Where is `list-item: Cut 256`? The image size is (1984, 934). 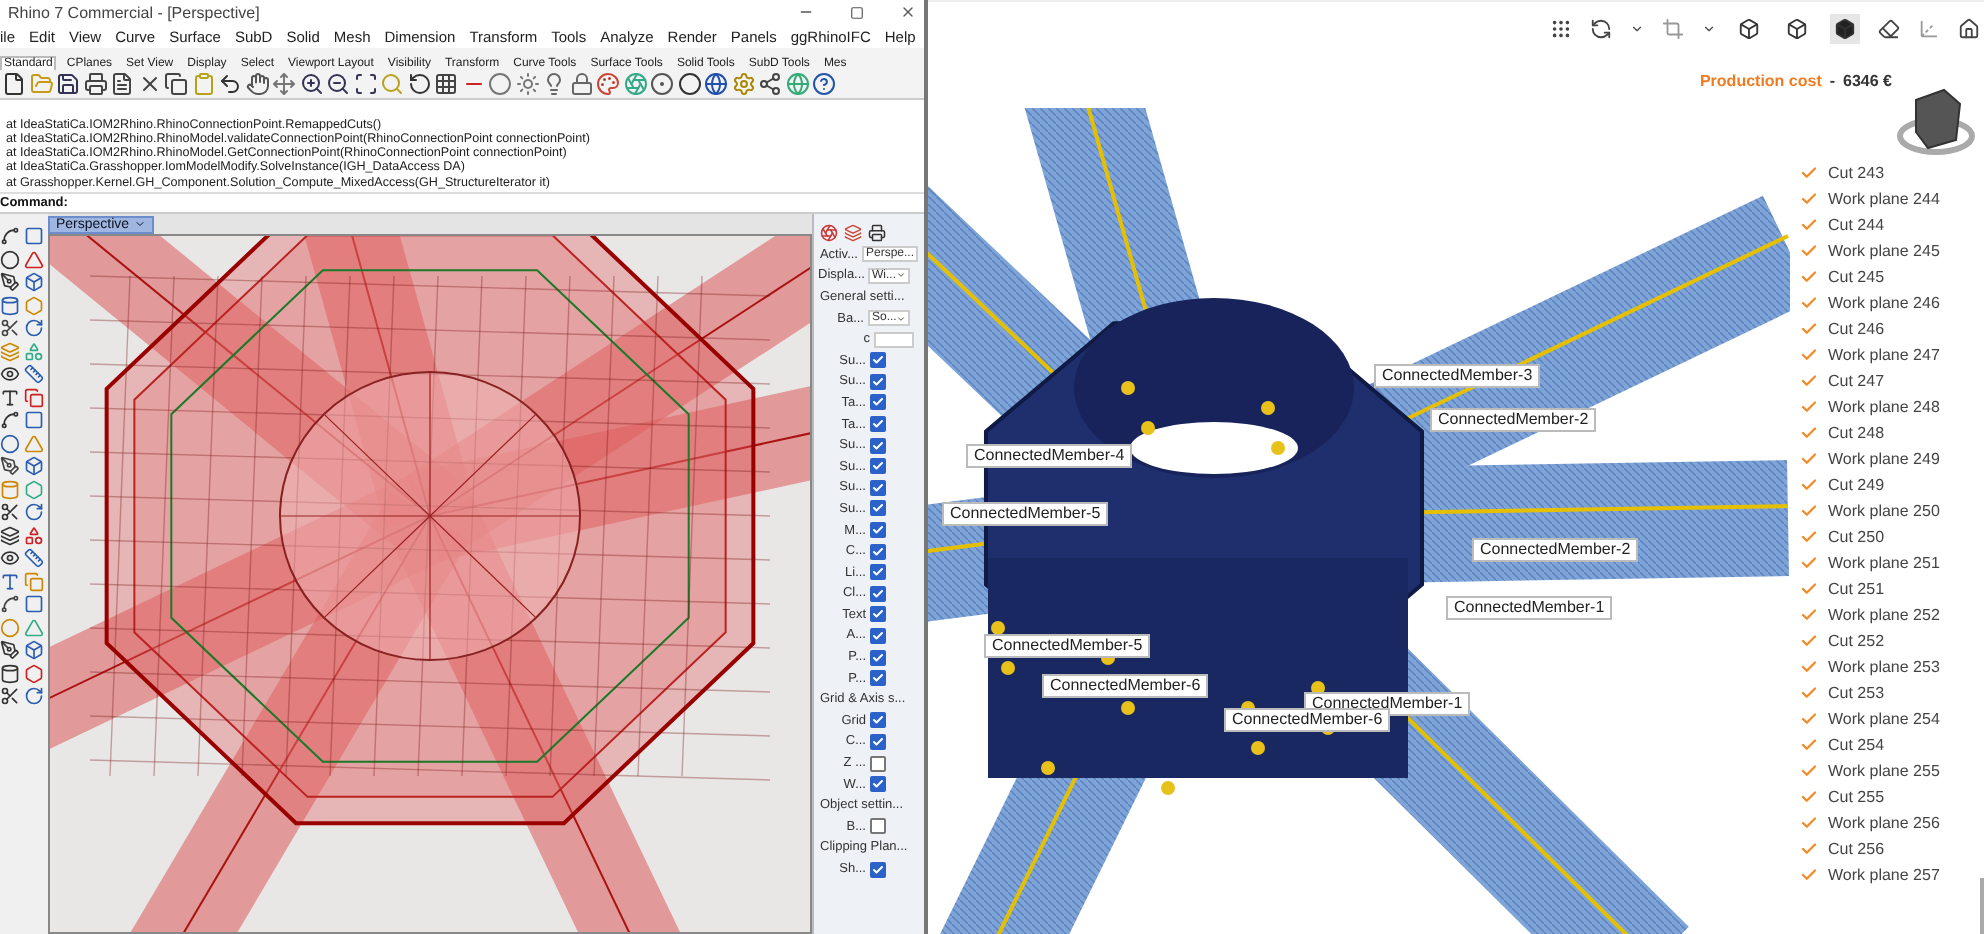
list-item: Cut 256 is located at coordinates (1856, 849).